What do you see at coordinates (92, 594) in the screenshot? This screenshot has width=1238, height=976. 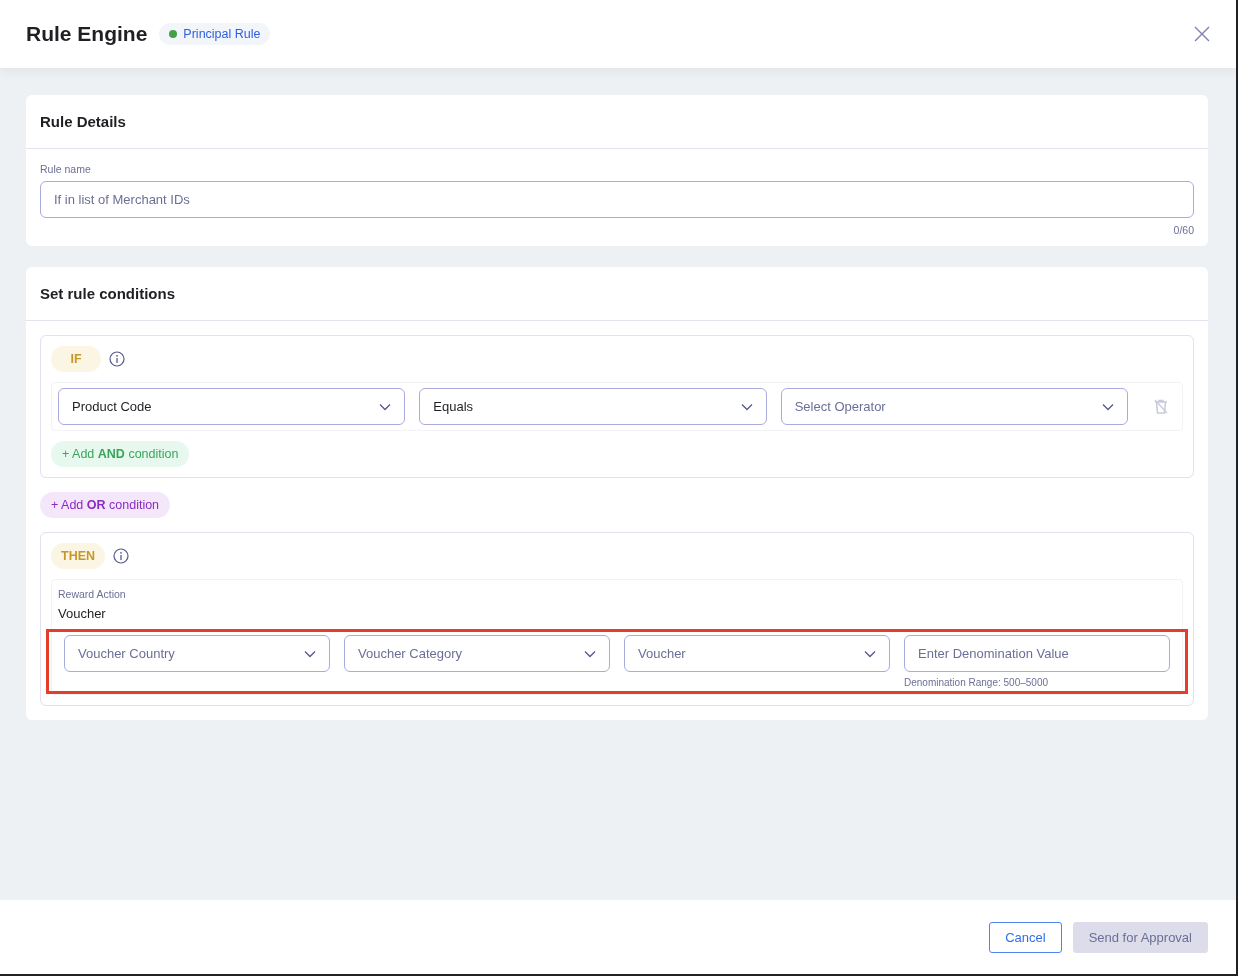 I see `field-label: Reward Action` at bounding box center [92, 594].